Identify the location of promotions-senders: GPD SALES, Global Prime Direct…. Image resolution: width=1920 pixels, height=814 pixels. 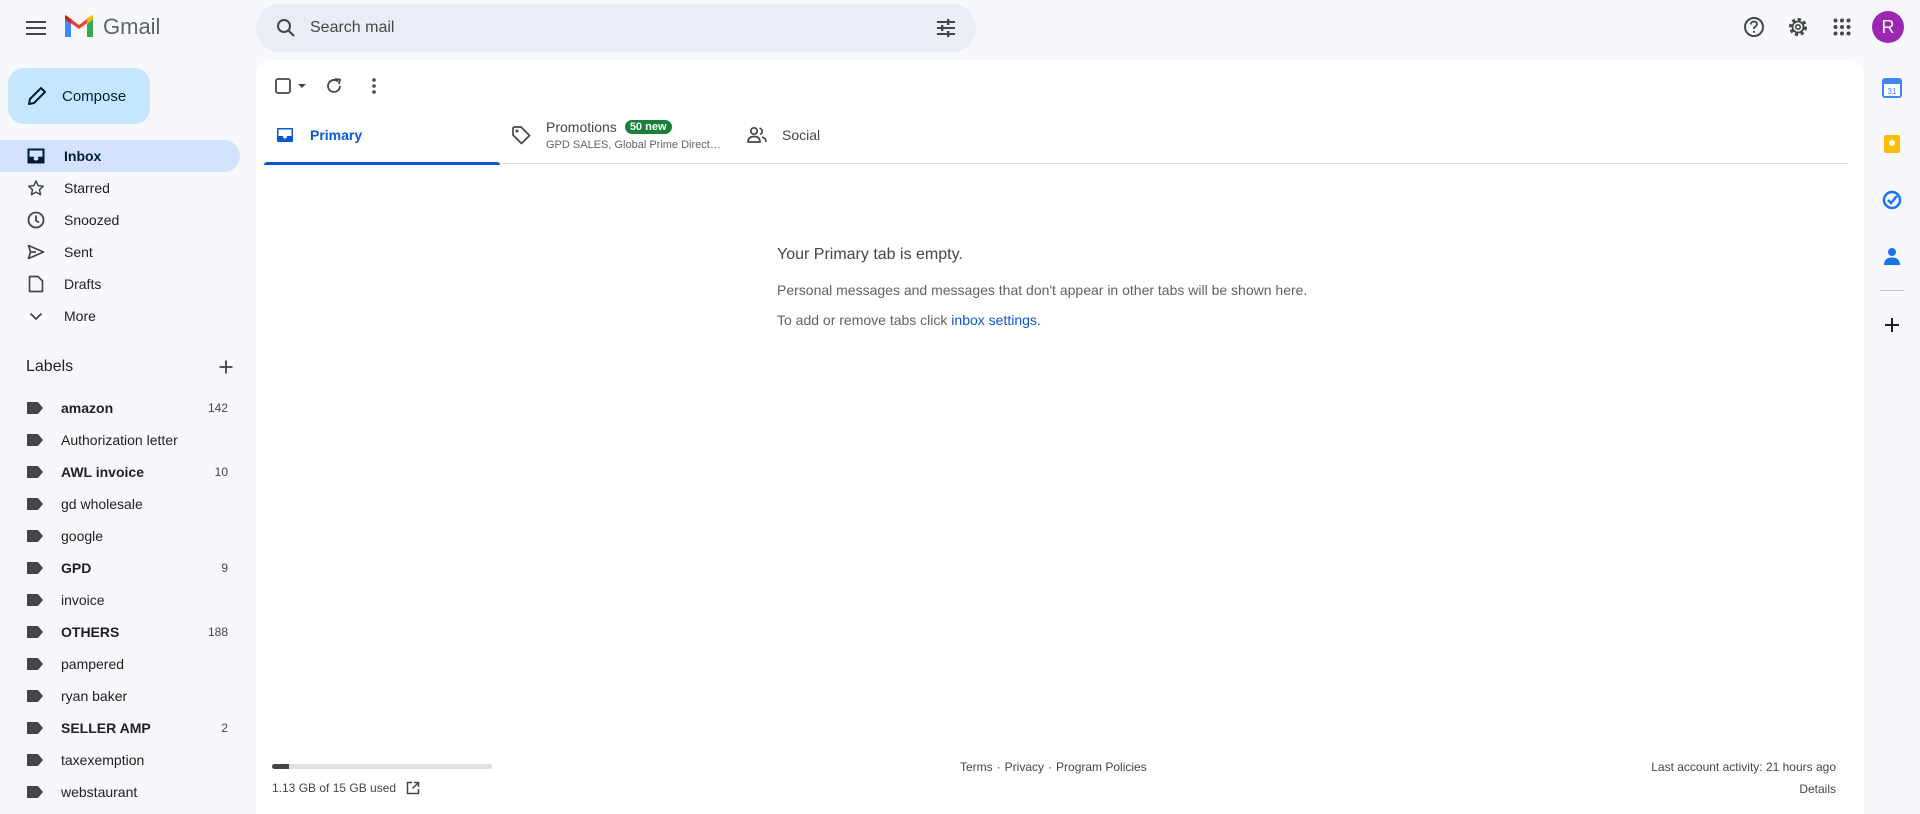
(633, 145).